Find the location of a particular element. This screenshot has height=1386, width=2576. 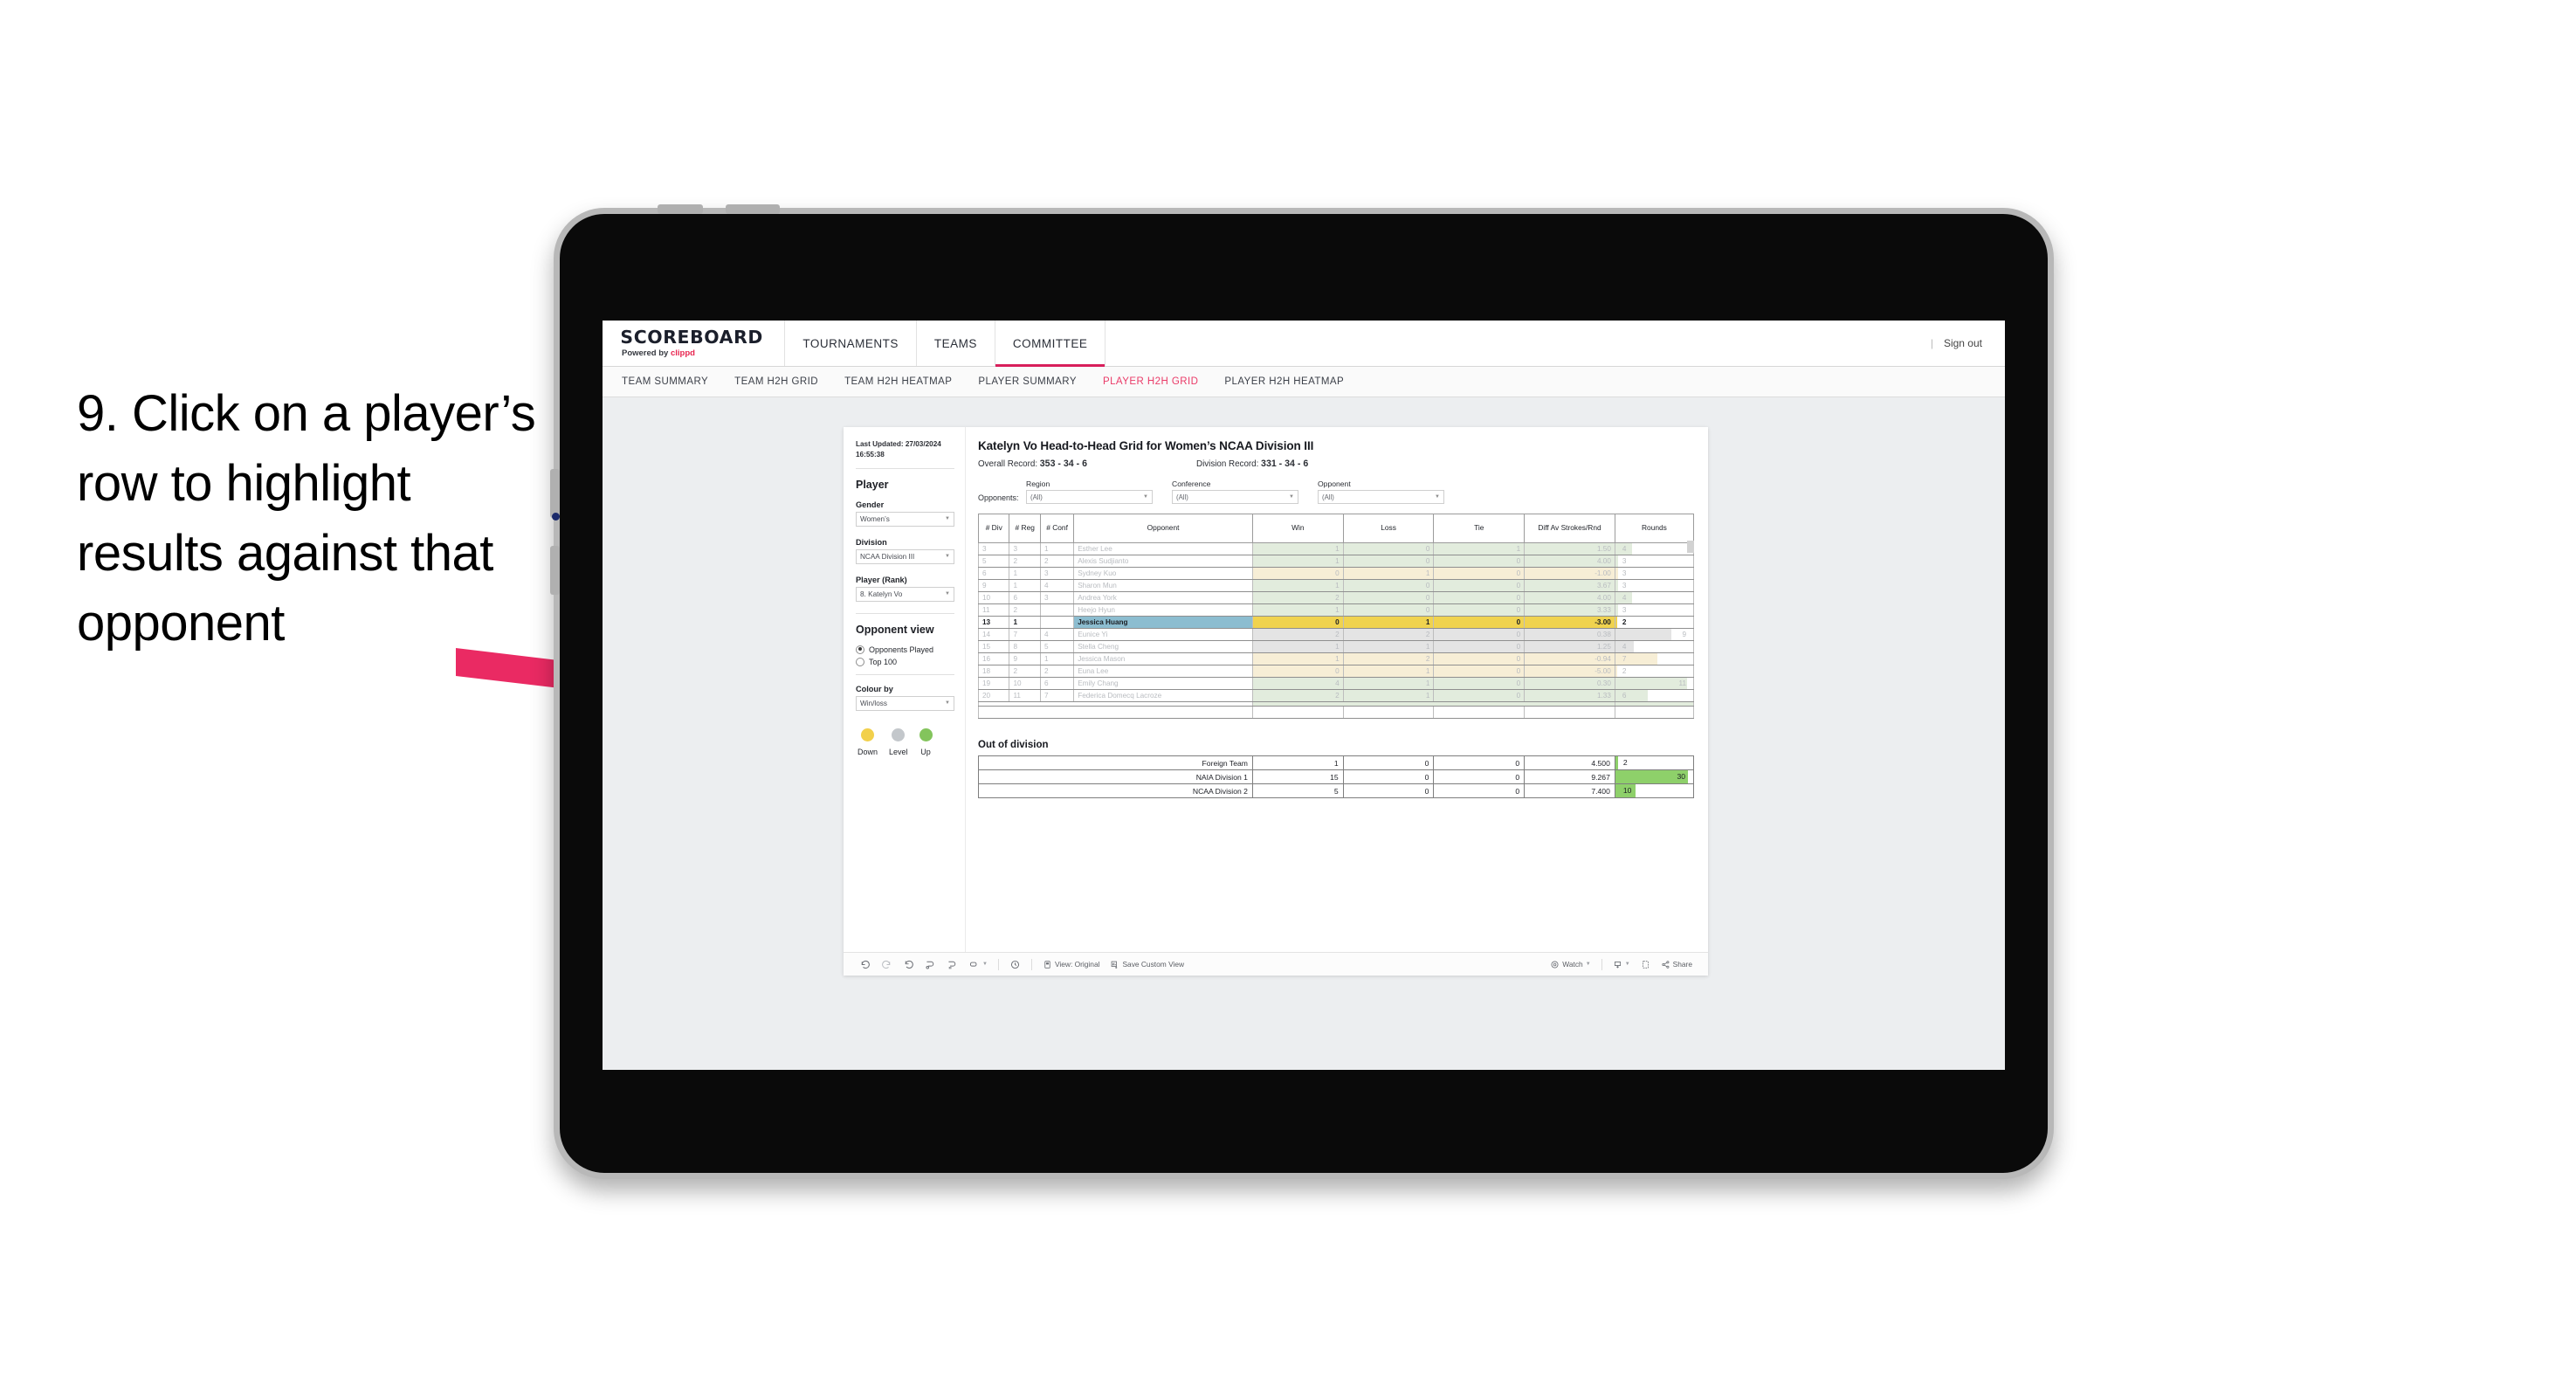

tab-player-h2h-heatmap: PLAYER H2H HEATMAP is located at coordinates (1284, 381).